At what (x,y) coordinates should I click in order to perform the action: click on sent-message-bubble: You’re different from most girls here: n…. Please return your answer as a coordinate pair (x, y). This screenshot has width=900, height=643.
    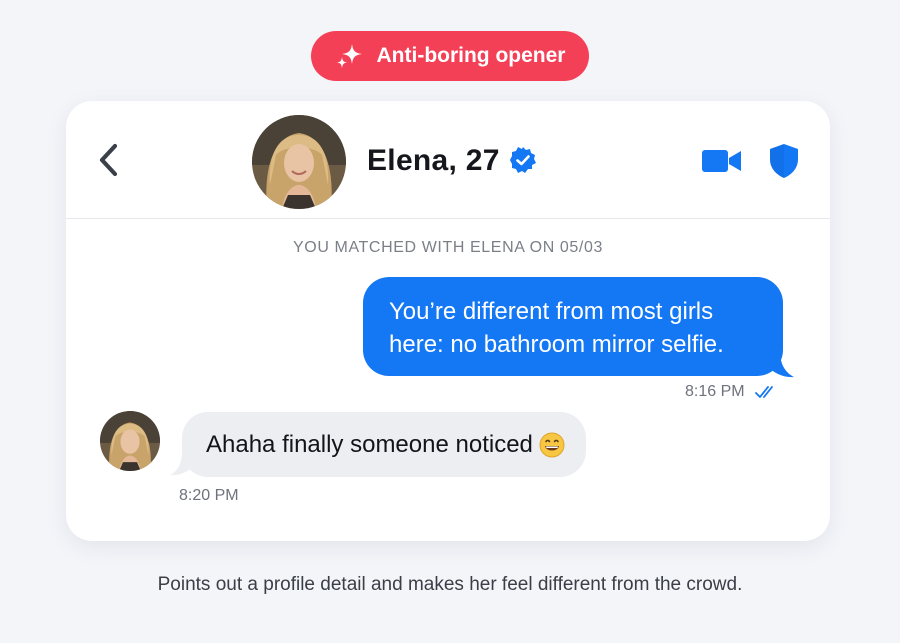
    Looking at the image, I should click on (573, 326).